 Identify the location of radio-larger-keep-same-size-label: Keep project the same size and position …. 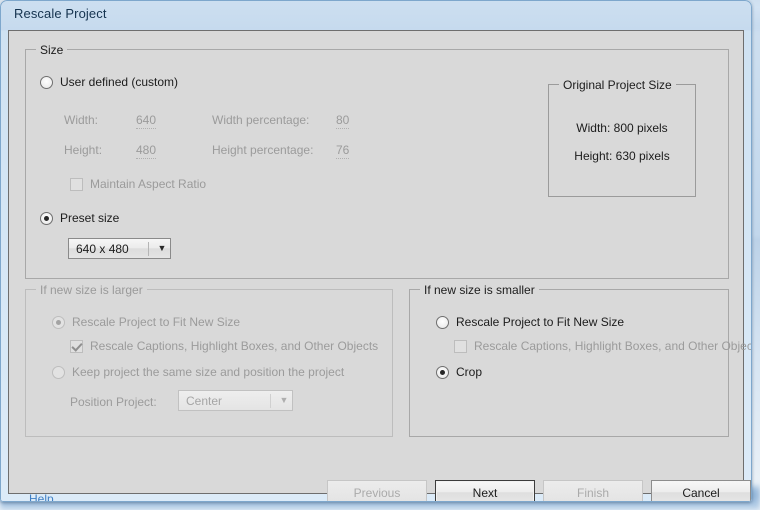
(208, 372).